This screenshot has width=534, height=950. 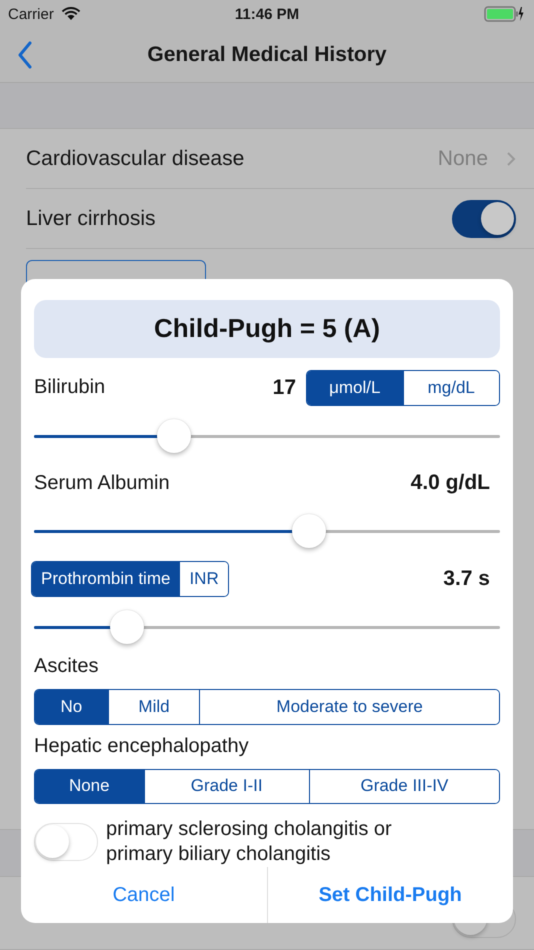 What do you see at coordinates (67, 666) in the screenshot?
I see `choice-label: Ascites` at bounding box center [67, 666].